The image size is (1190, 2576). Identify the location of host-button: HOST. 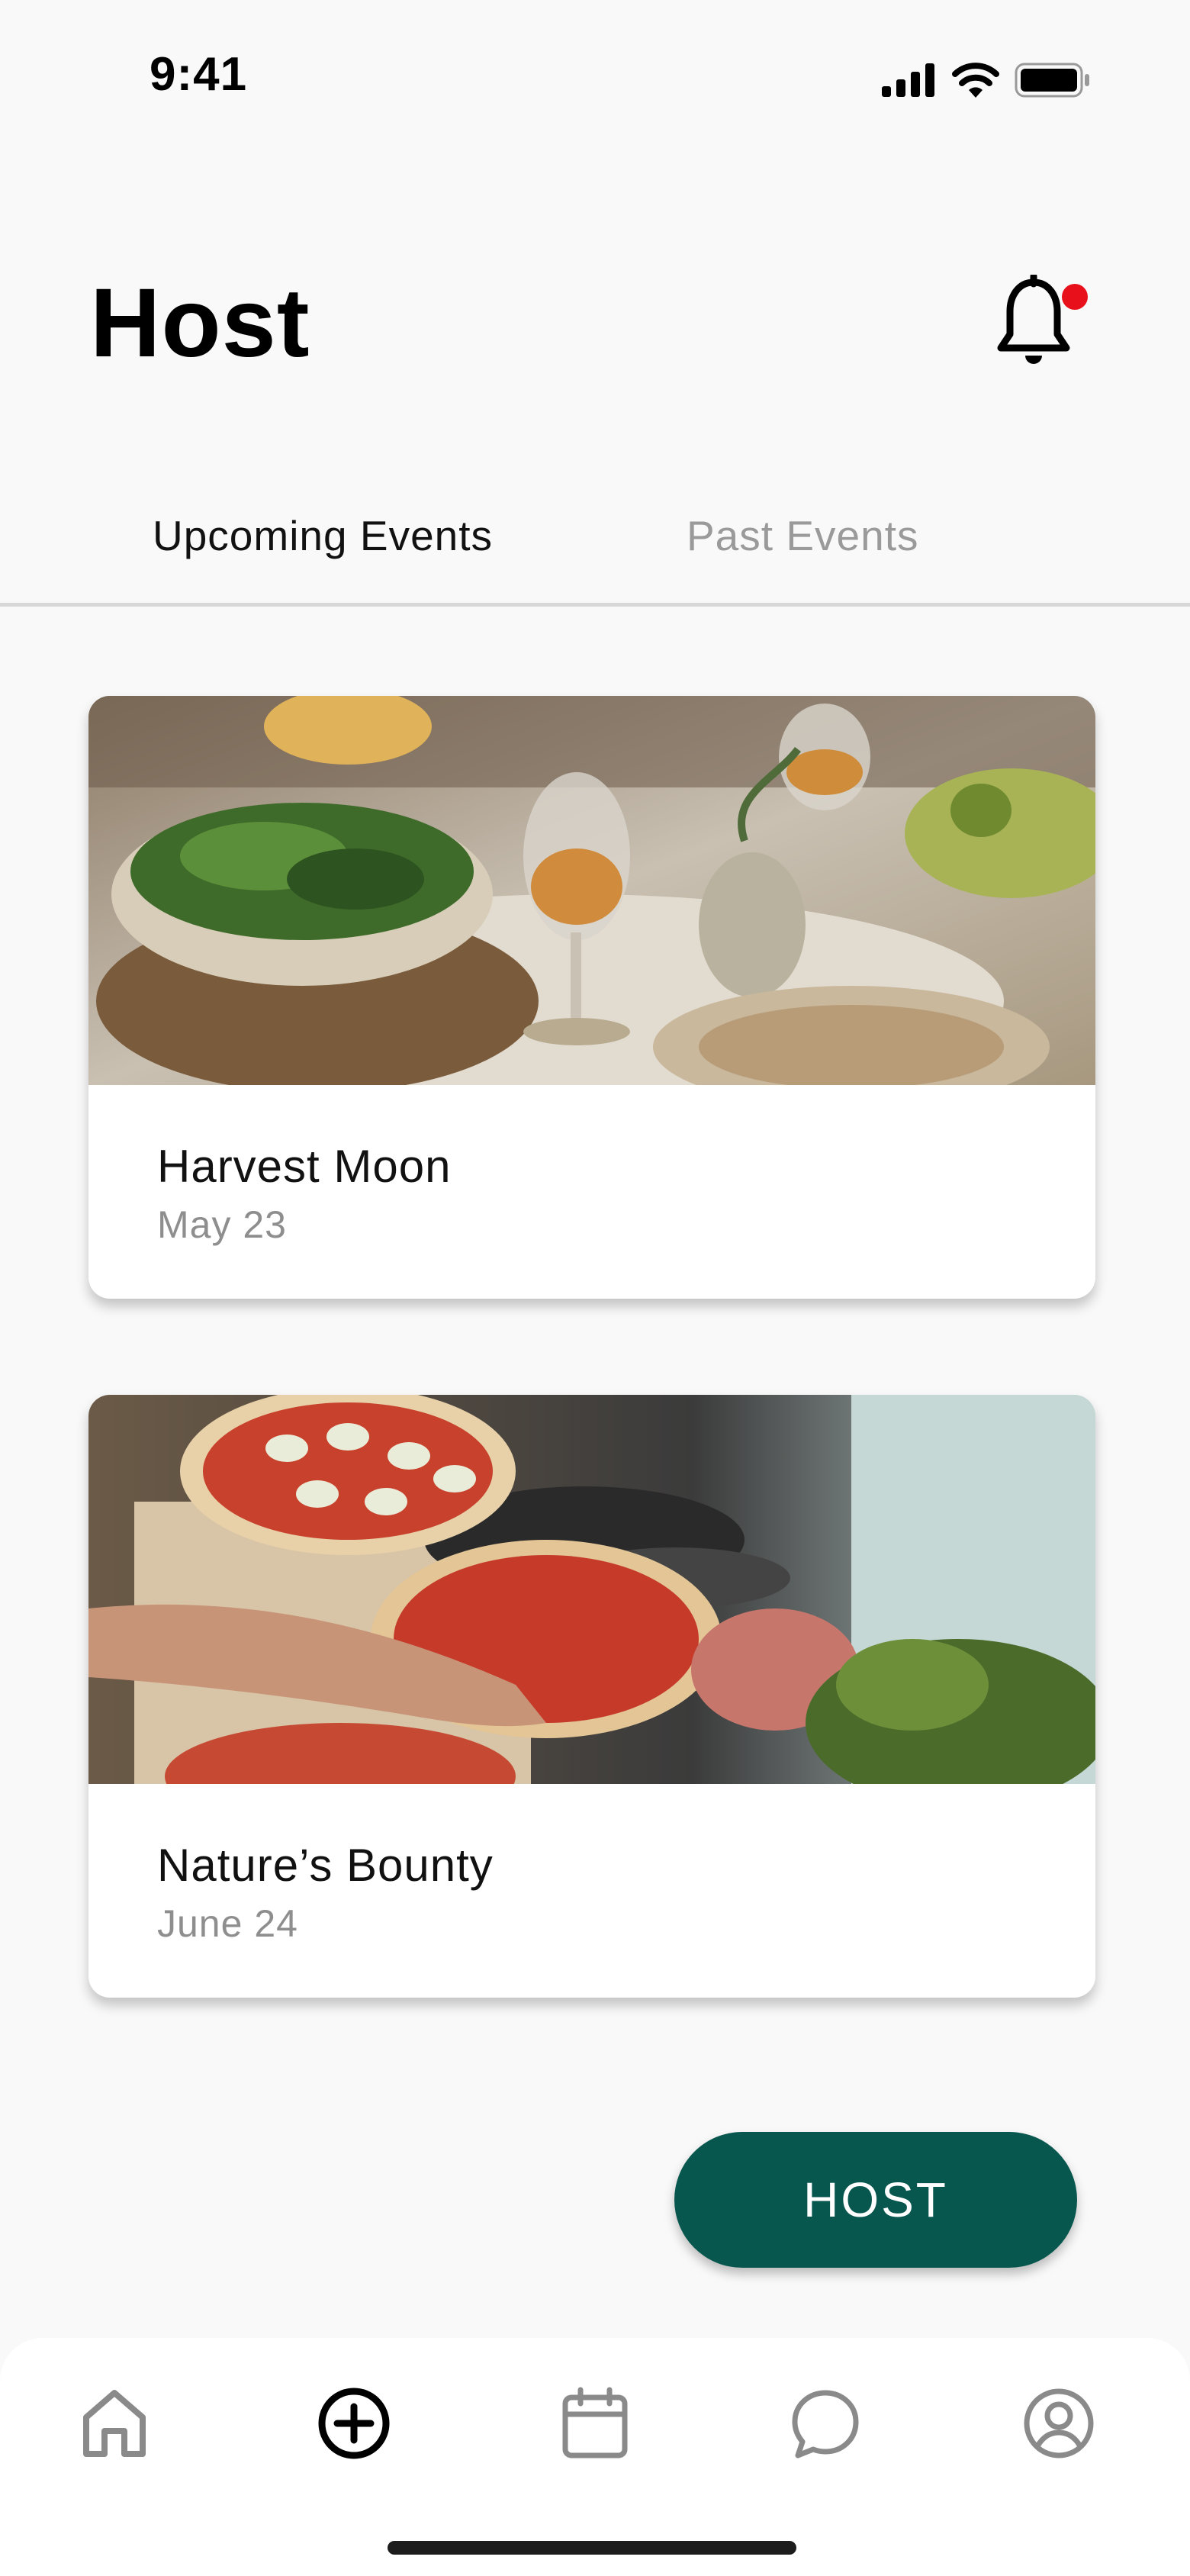
(875, 2200).